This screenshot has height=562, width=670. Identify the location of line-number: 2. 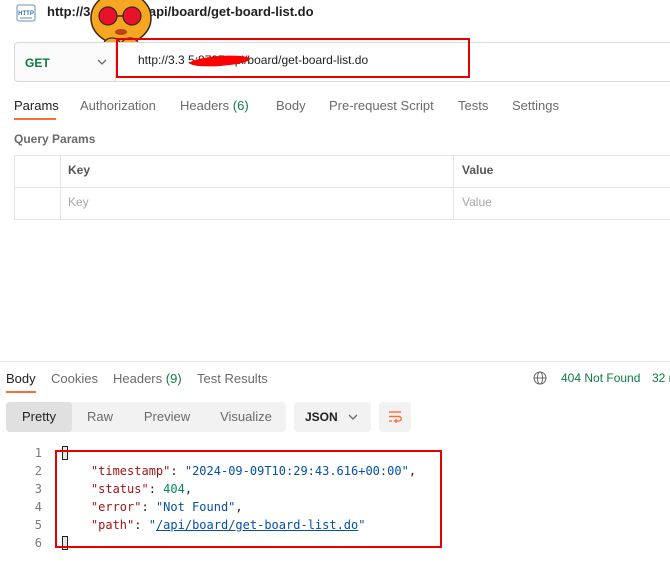
(38, 471).